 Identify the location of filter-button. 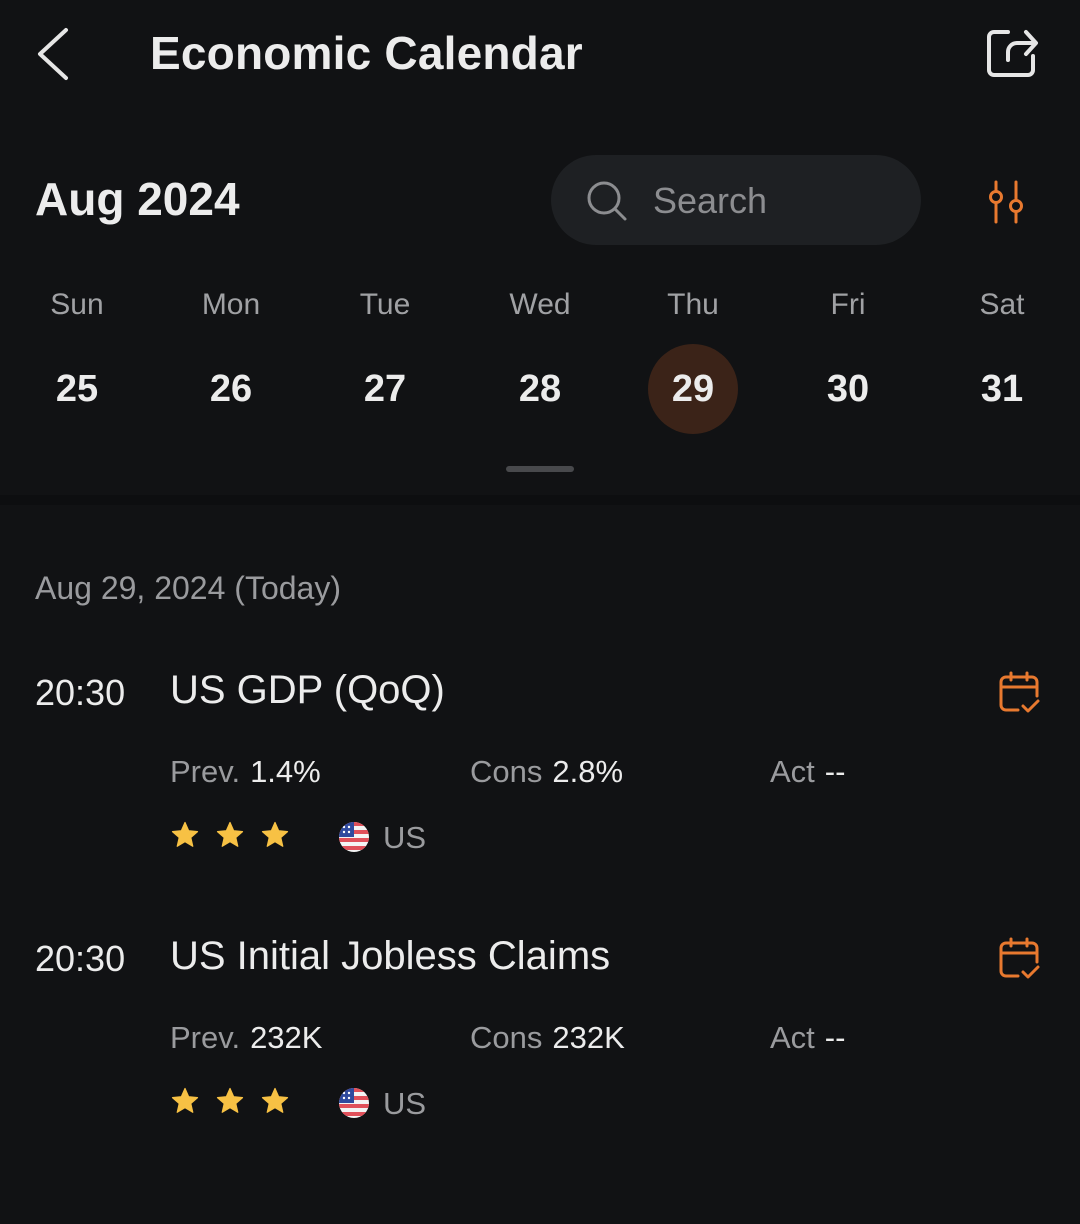
(1006, 202).